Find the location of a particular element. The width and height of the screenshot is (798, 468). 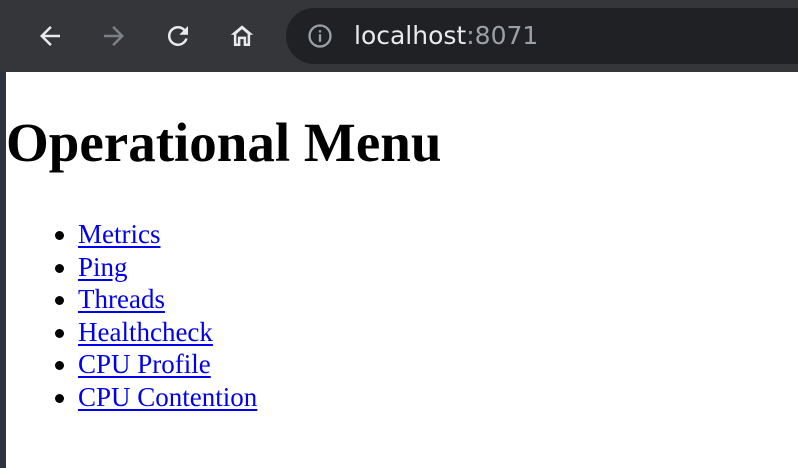

list-item-cpu-contention: CPU Contention is located at coordinates (131, 397).